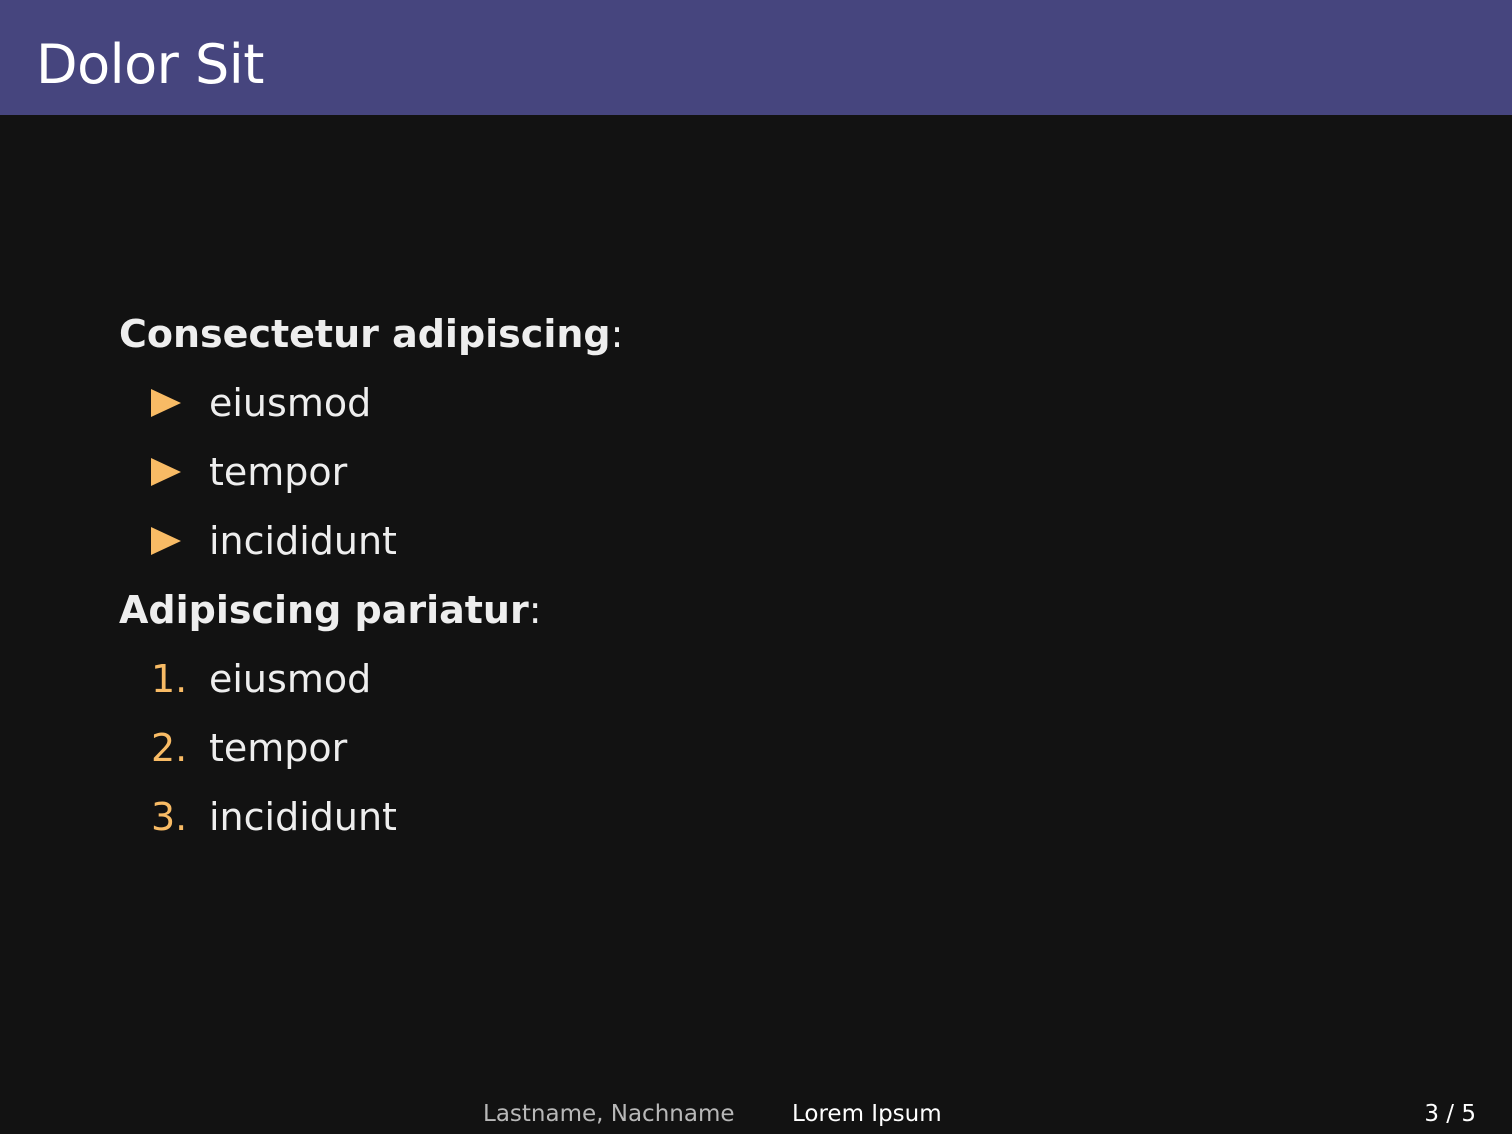 The image size is (1512, 1134). Describe the element at coordinates (769, 334) in the screenshot. I see `section-heading-bulleted: Consectetur adipiscing:` at that location.